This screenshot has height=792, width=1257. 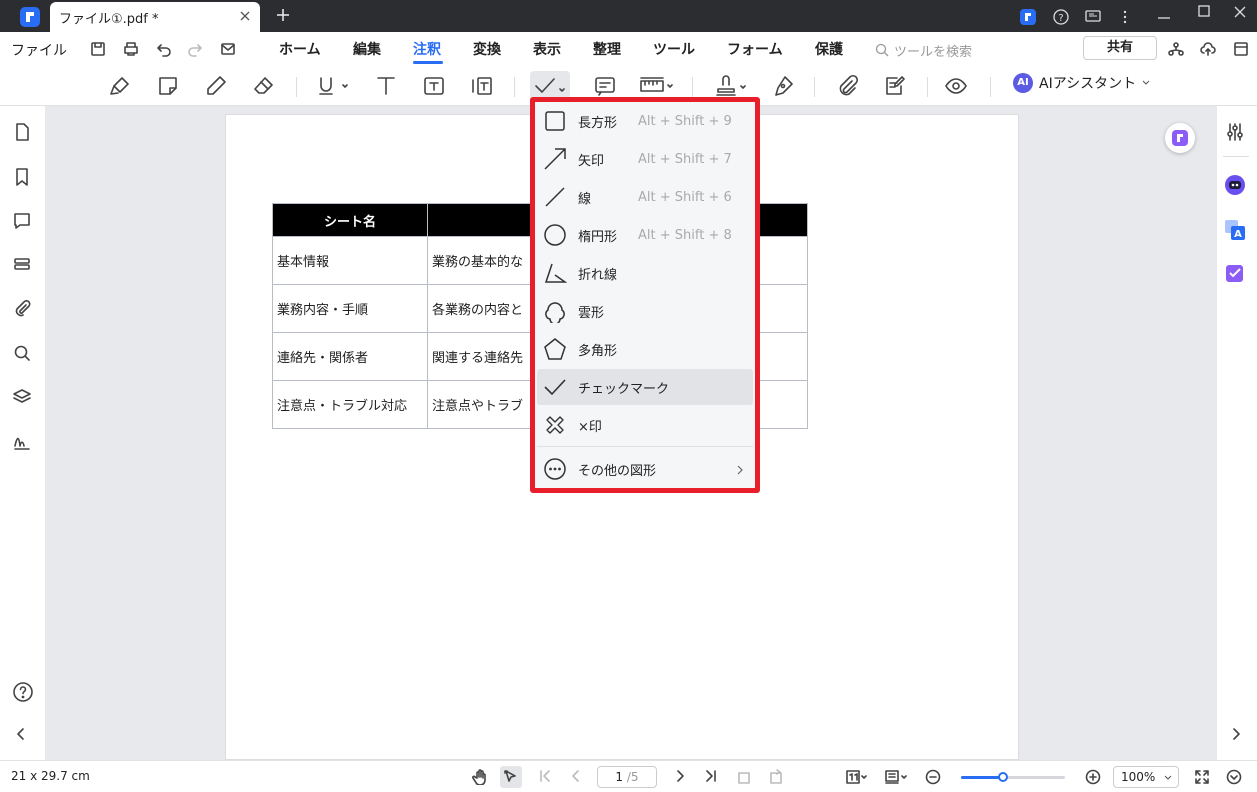 I want to click on undo-icon, so click(x=164, y=49).